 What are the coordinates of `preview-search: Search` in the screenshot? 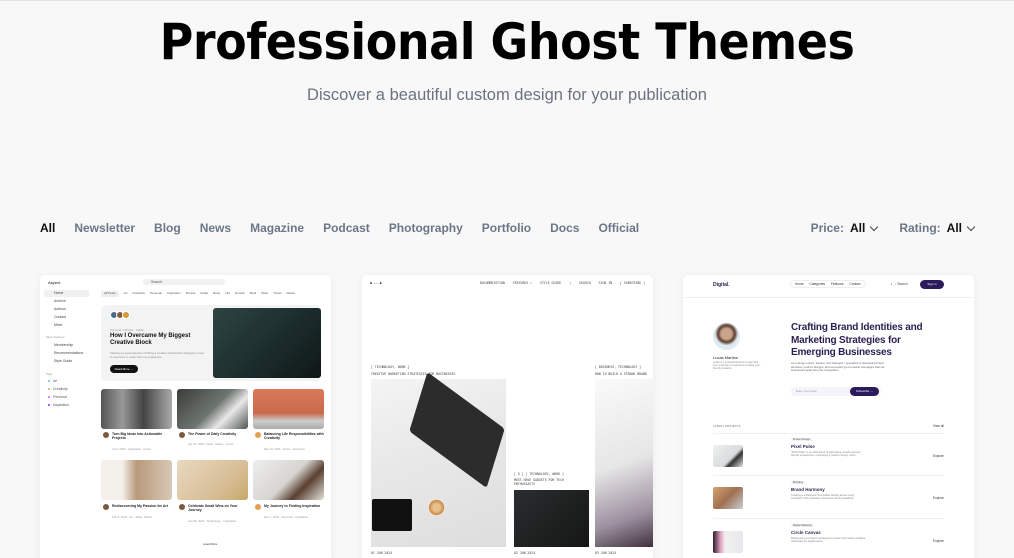 It's located at (184, 282).